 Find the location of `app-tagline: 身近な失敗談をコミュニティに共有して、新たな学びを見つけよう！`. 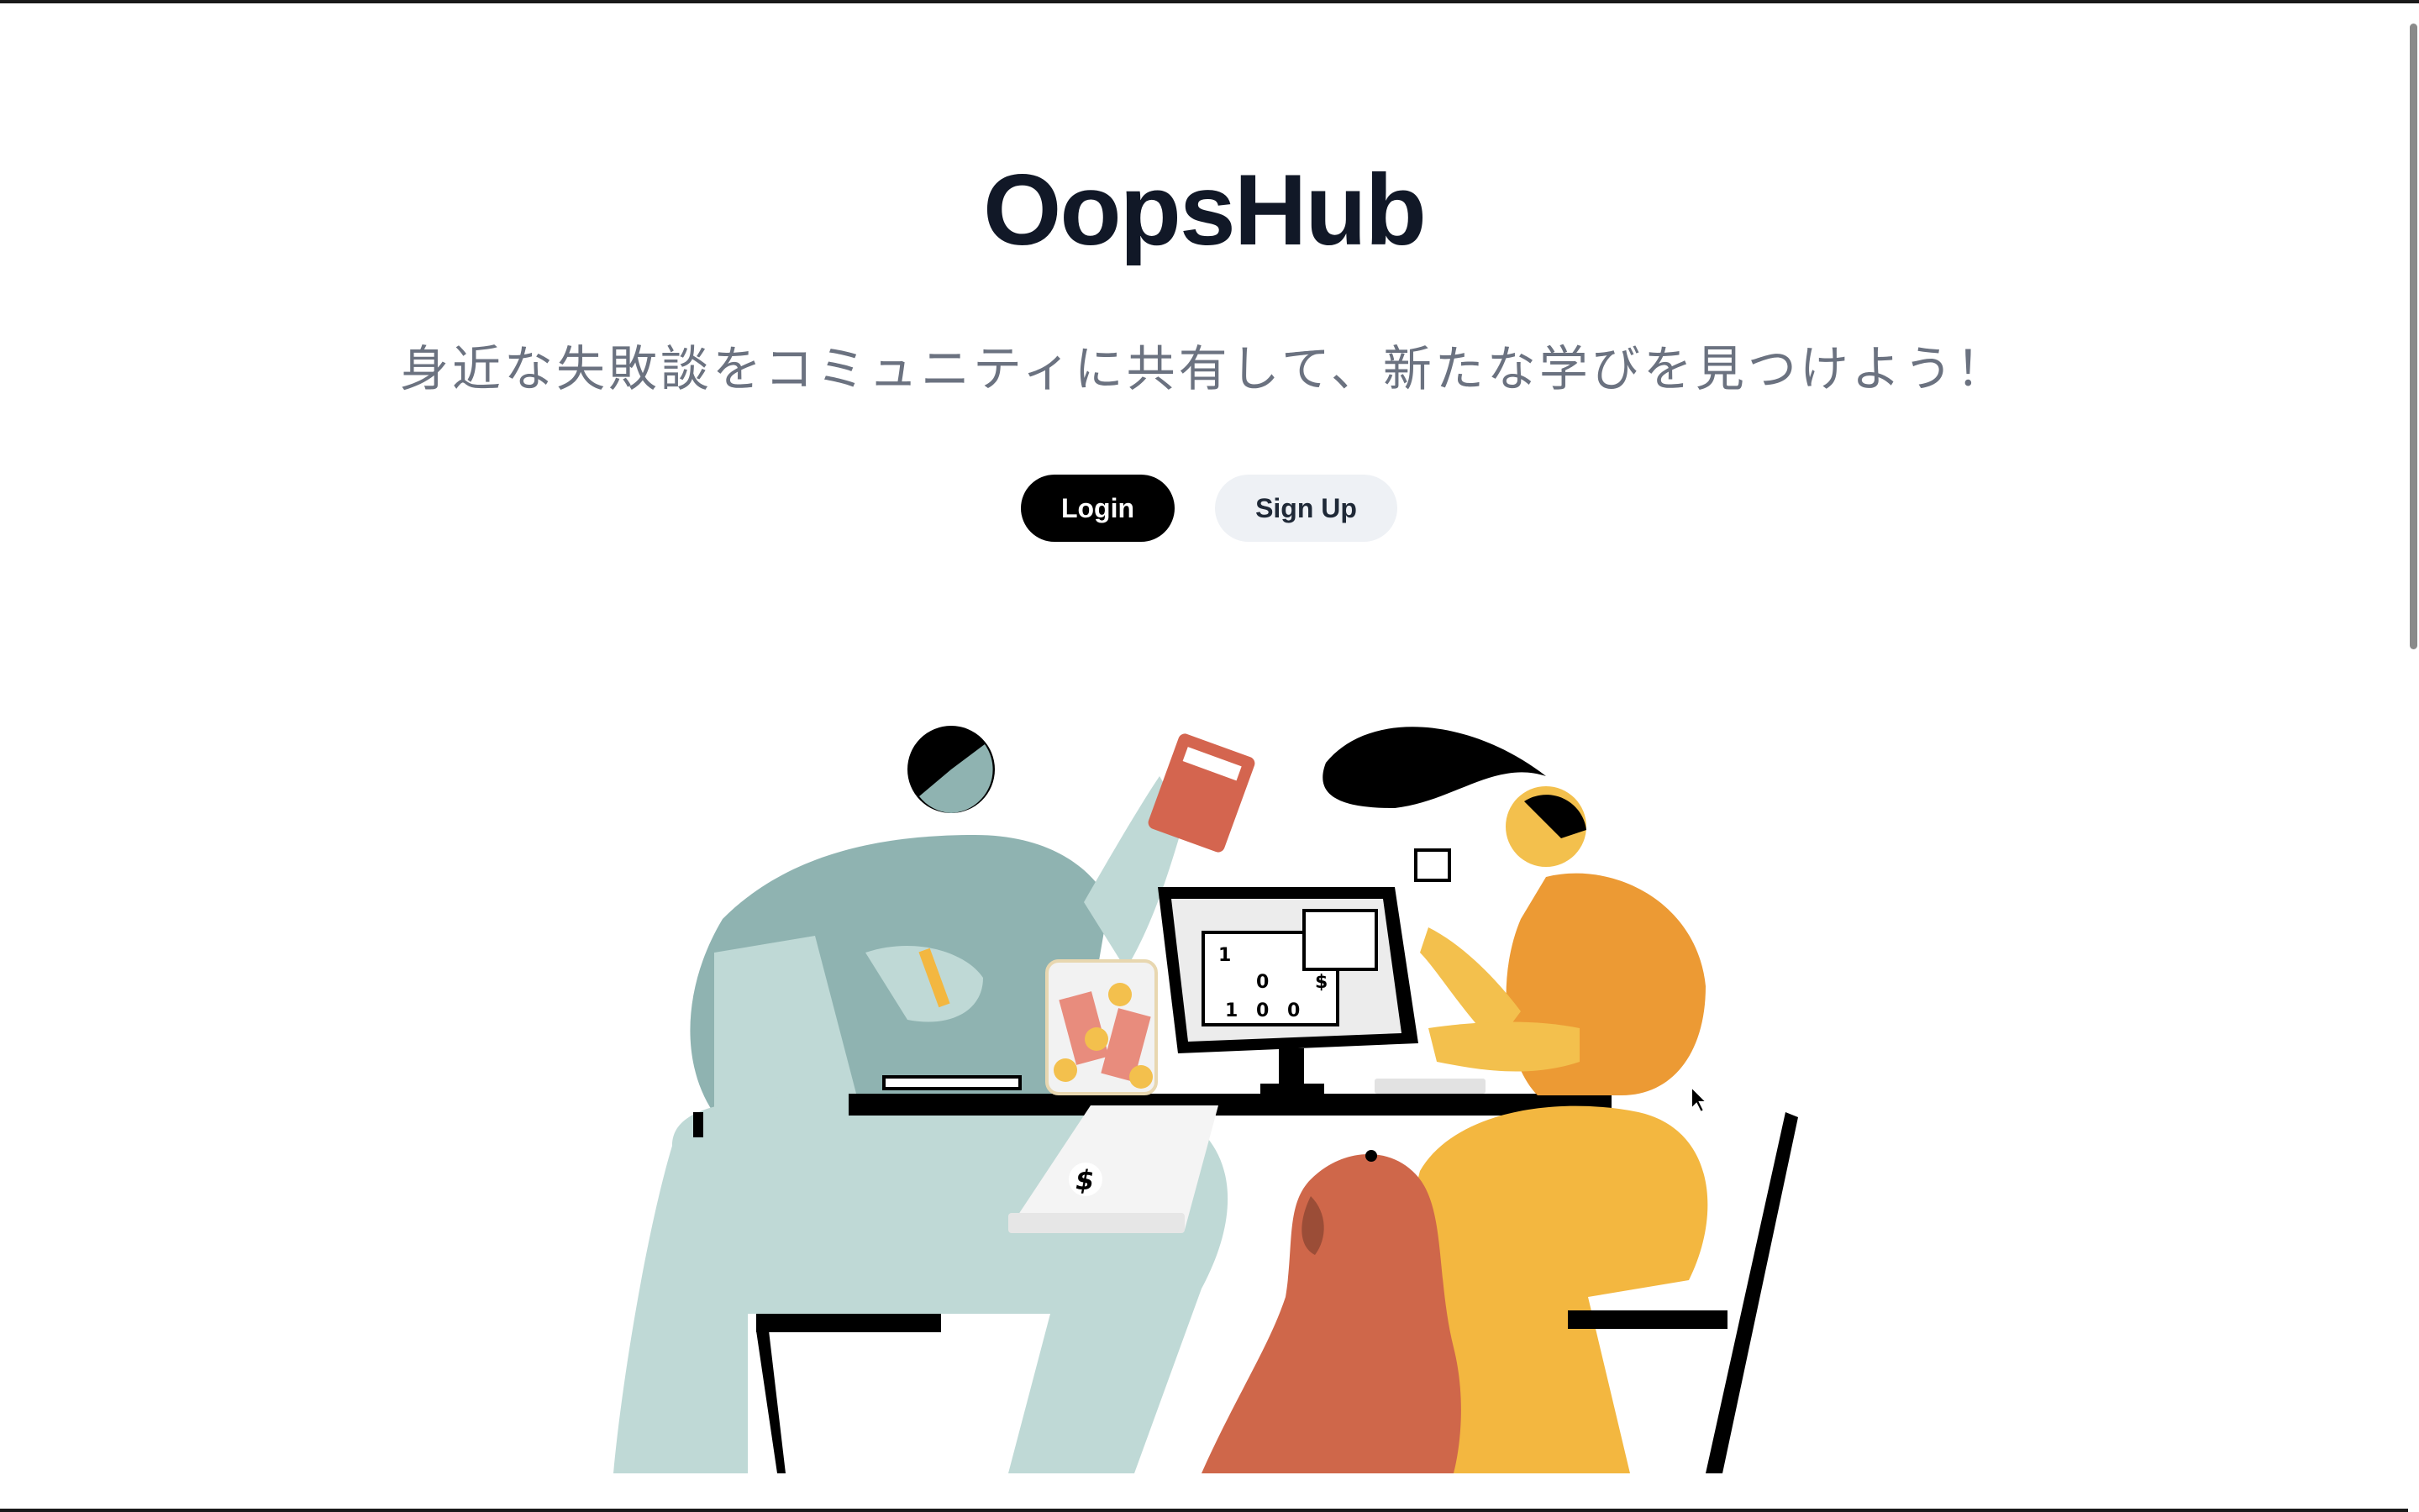

app-tagline: 身近な失敗談をコミュニティに共有して、新たな学びを見つけよう！ is located at coordinates (1204, 368).